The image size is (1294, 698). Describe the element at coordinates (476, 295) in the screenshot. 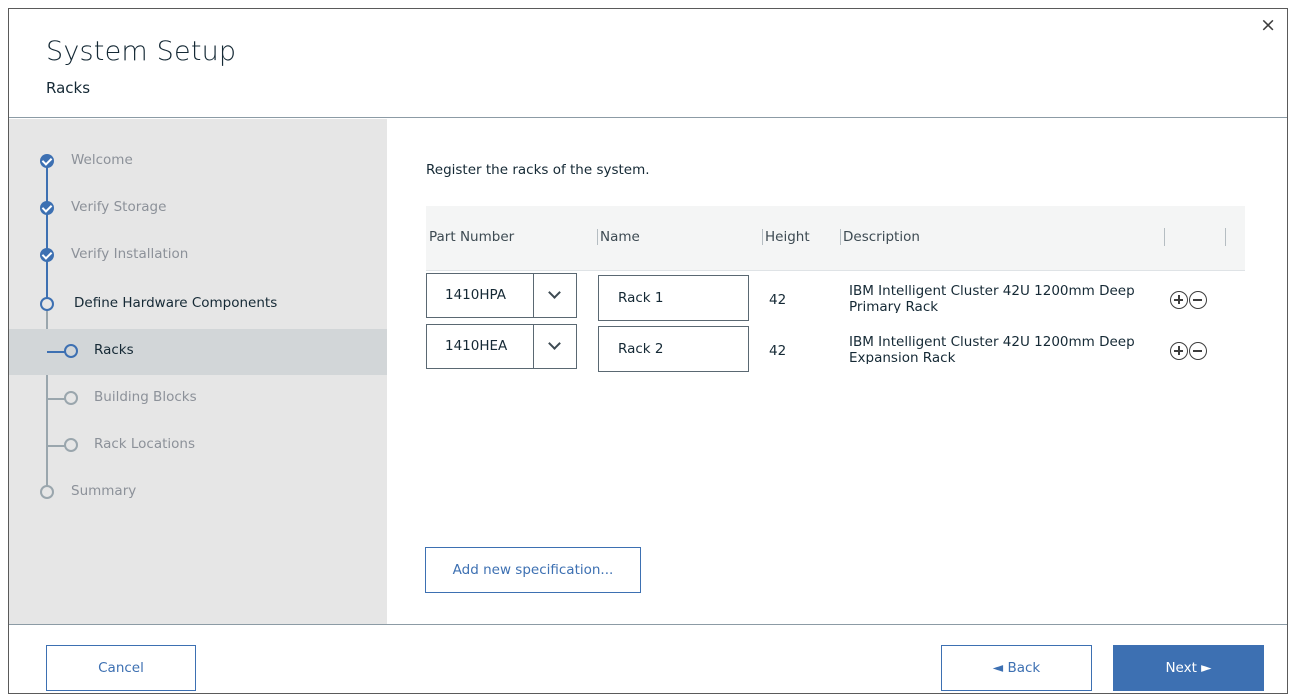

I see `part-number-value: 1410HPA` at that location.